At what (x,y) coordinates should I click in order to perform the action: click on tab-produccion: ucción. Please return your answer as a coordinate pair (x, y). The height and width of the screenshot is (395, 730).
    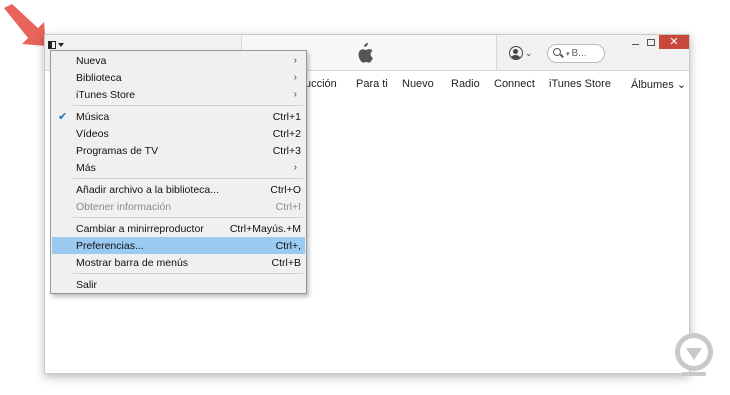
    Looking at the image, I should click on (321, 84).